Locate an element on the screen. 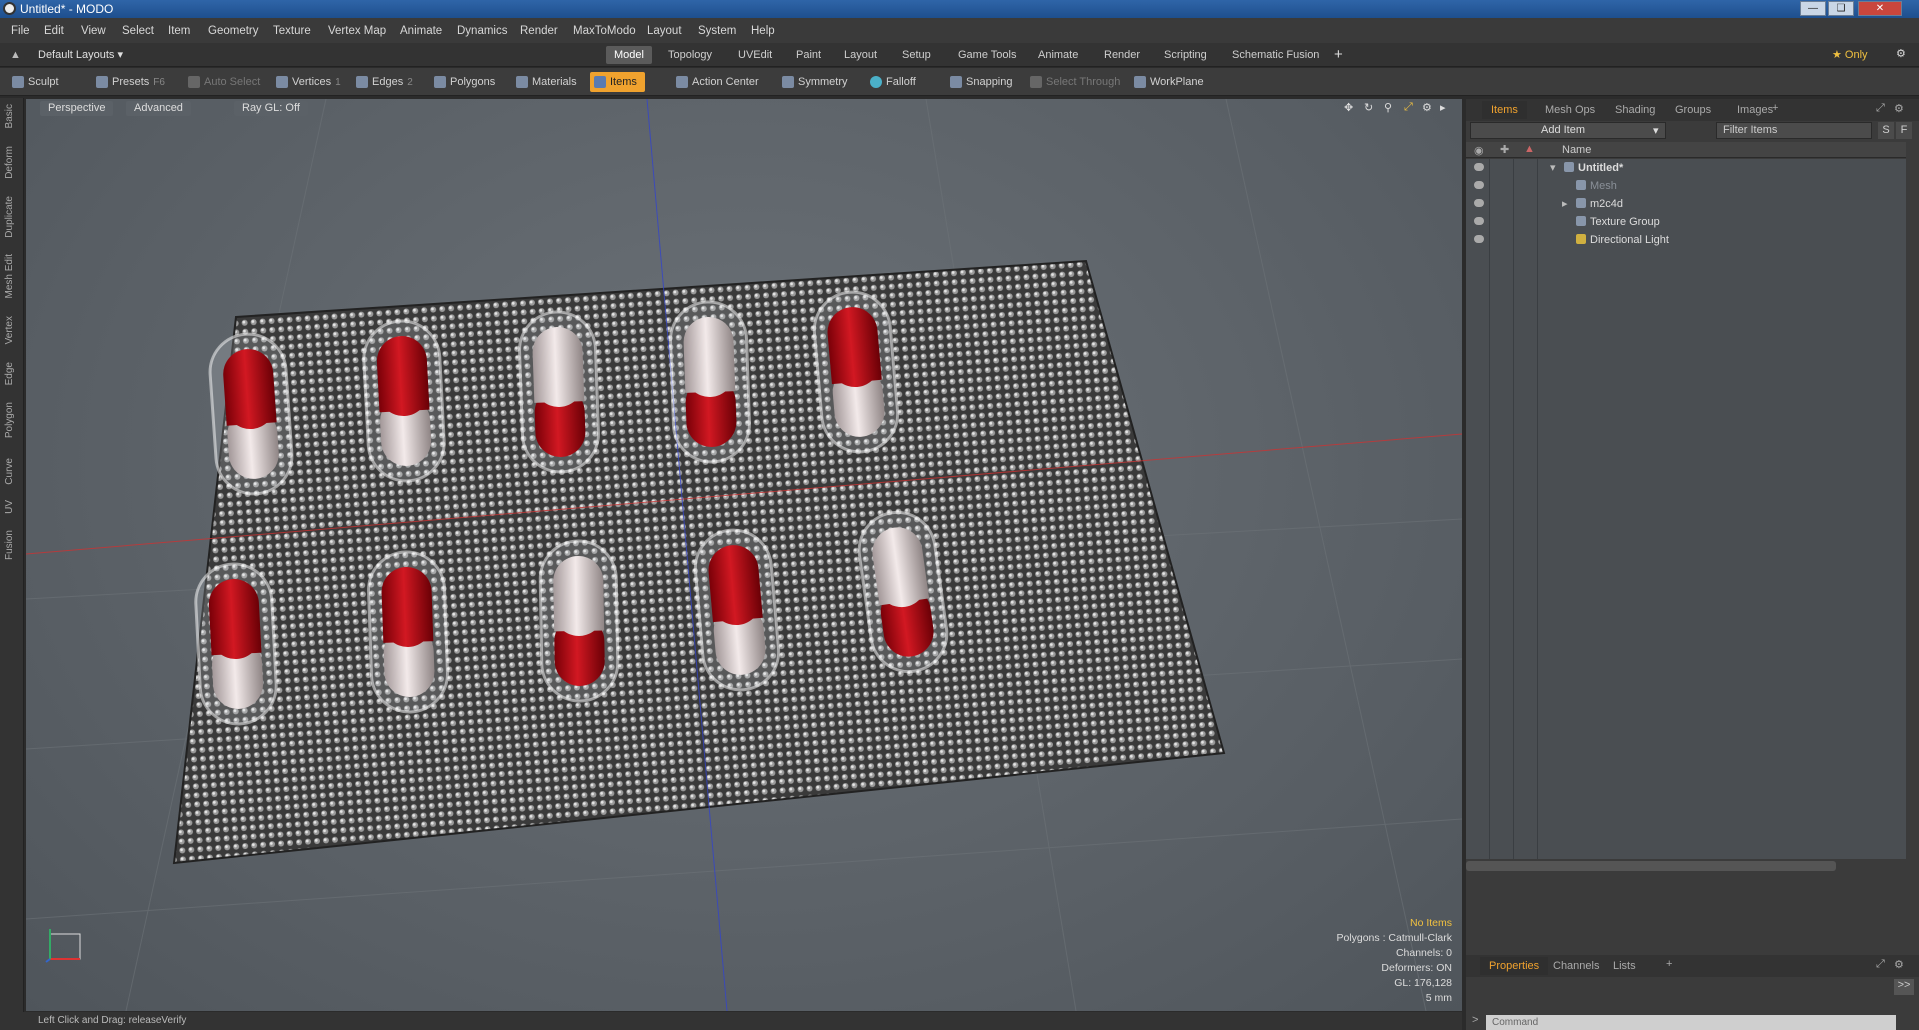 The height and width of the screenshot is (1030, 1919). tree-horizontal-scrollbar is located at coordinates (1651, 866).